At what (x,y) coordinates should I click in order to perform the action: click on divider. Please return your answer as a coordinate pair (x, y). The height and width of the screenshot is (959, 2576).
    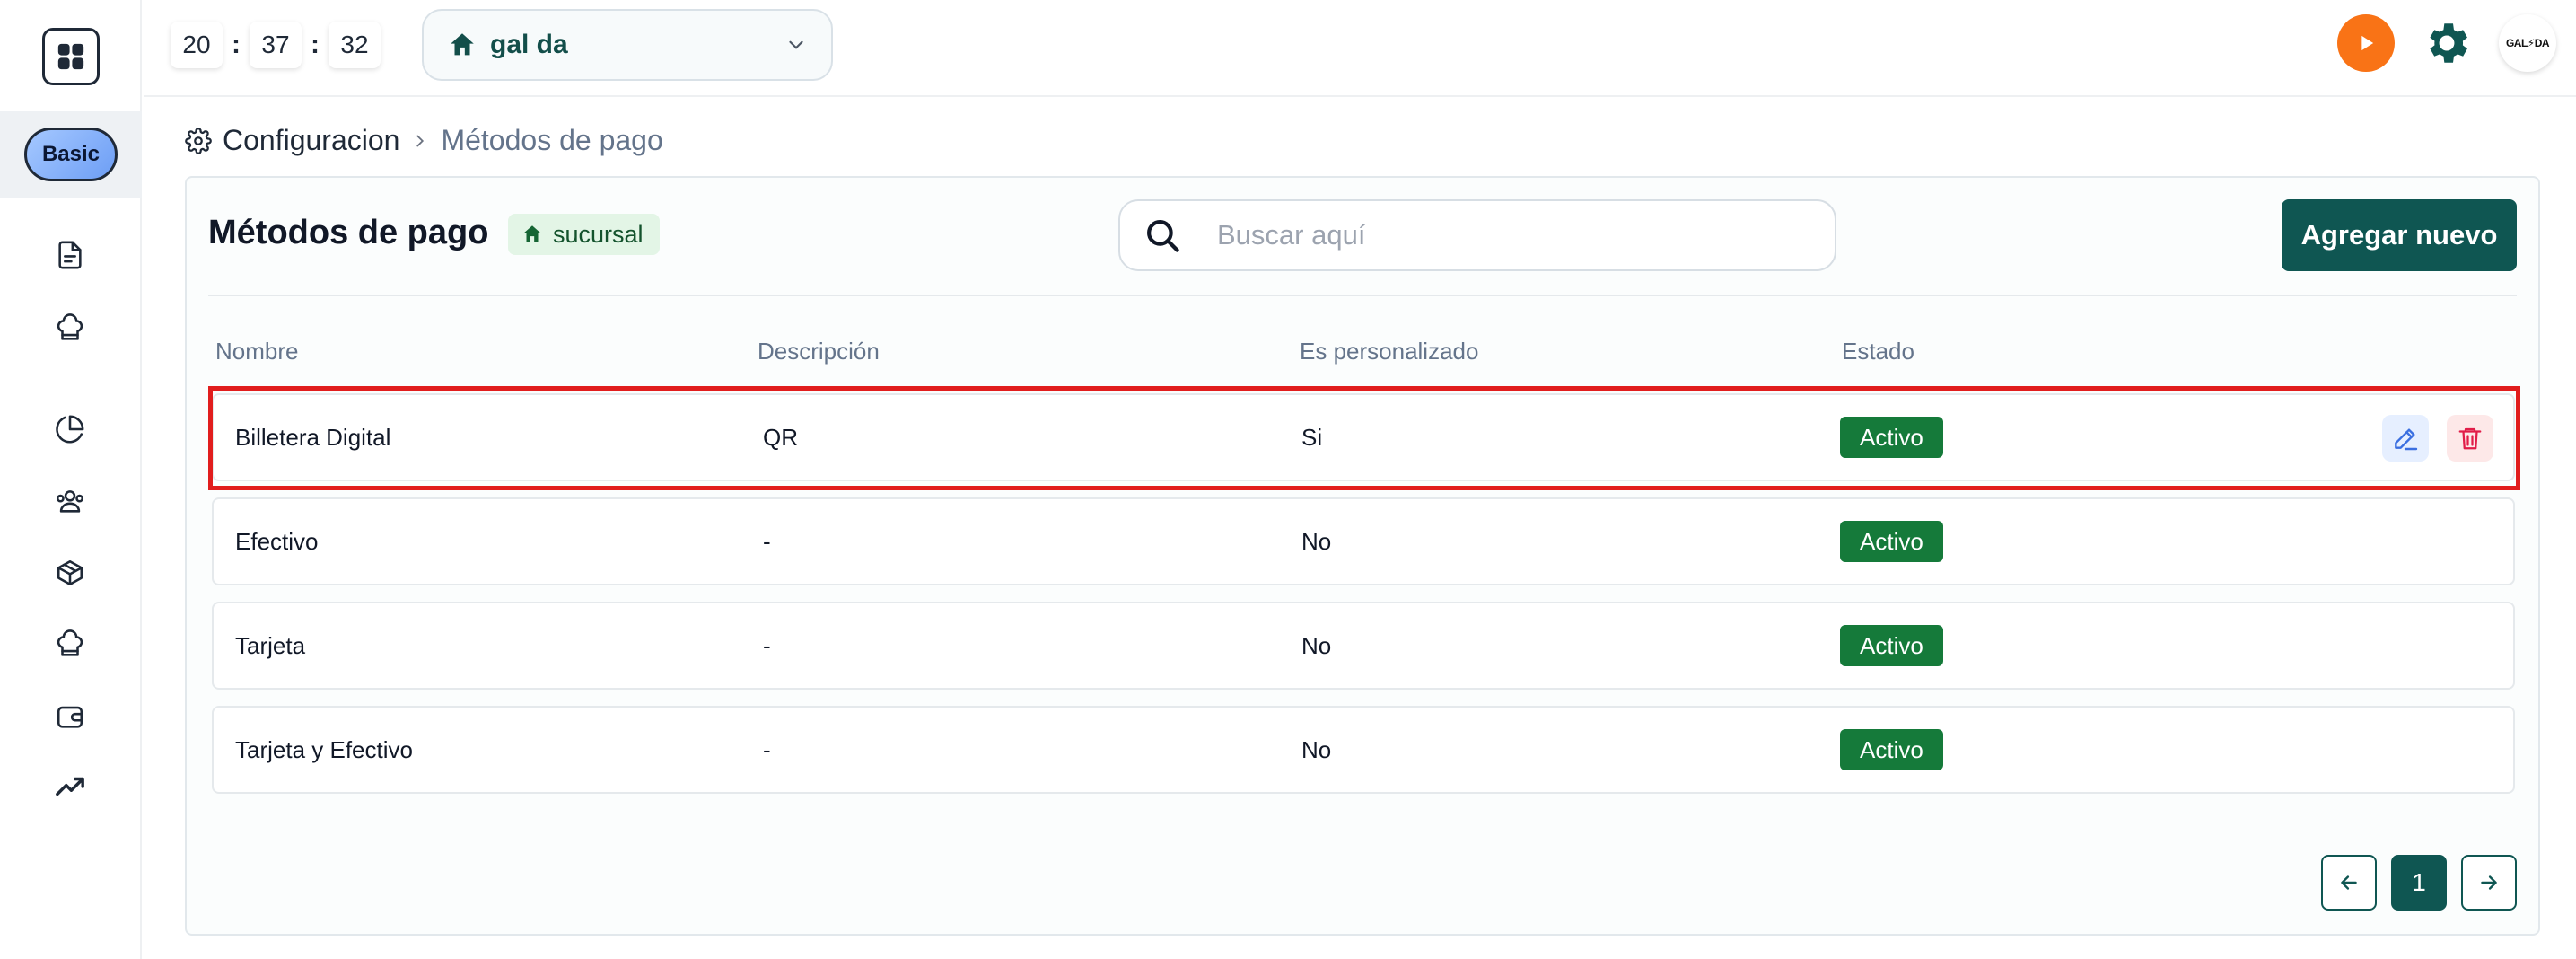
    Looking at the image, I should click on (1362, 295).